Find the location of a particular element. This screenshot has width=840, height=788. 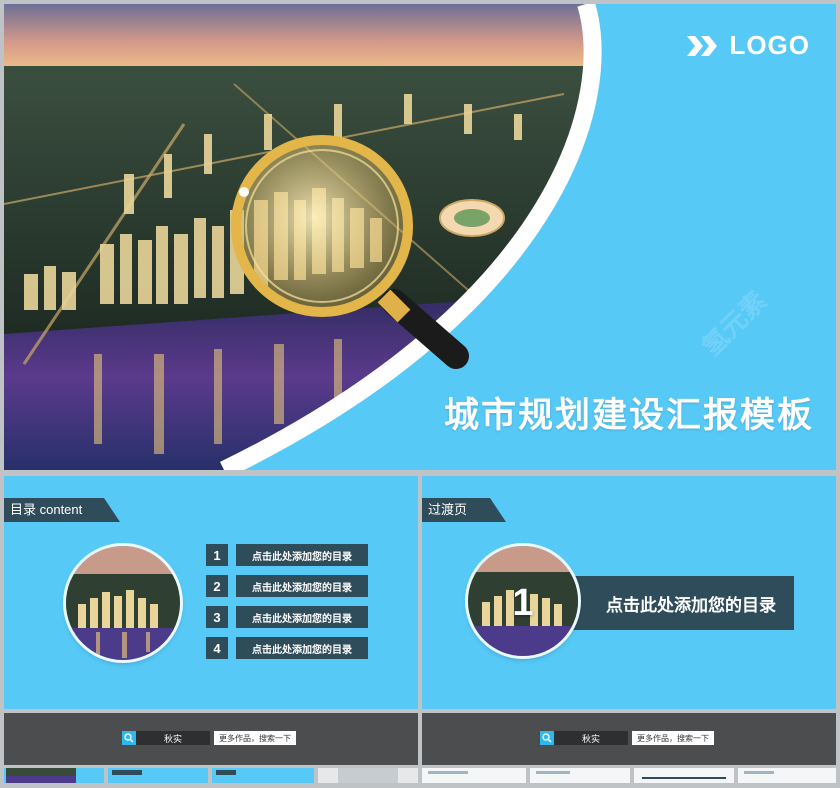

double-chevron-icon is located at coordinates (703, 45).